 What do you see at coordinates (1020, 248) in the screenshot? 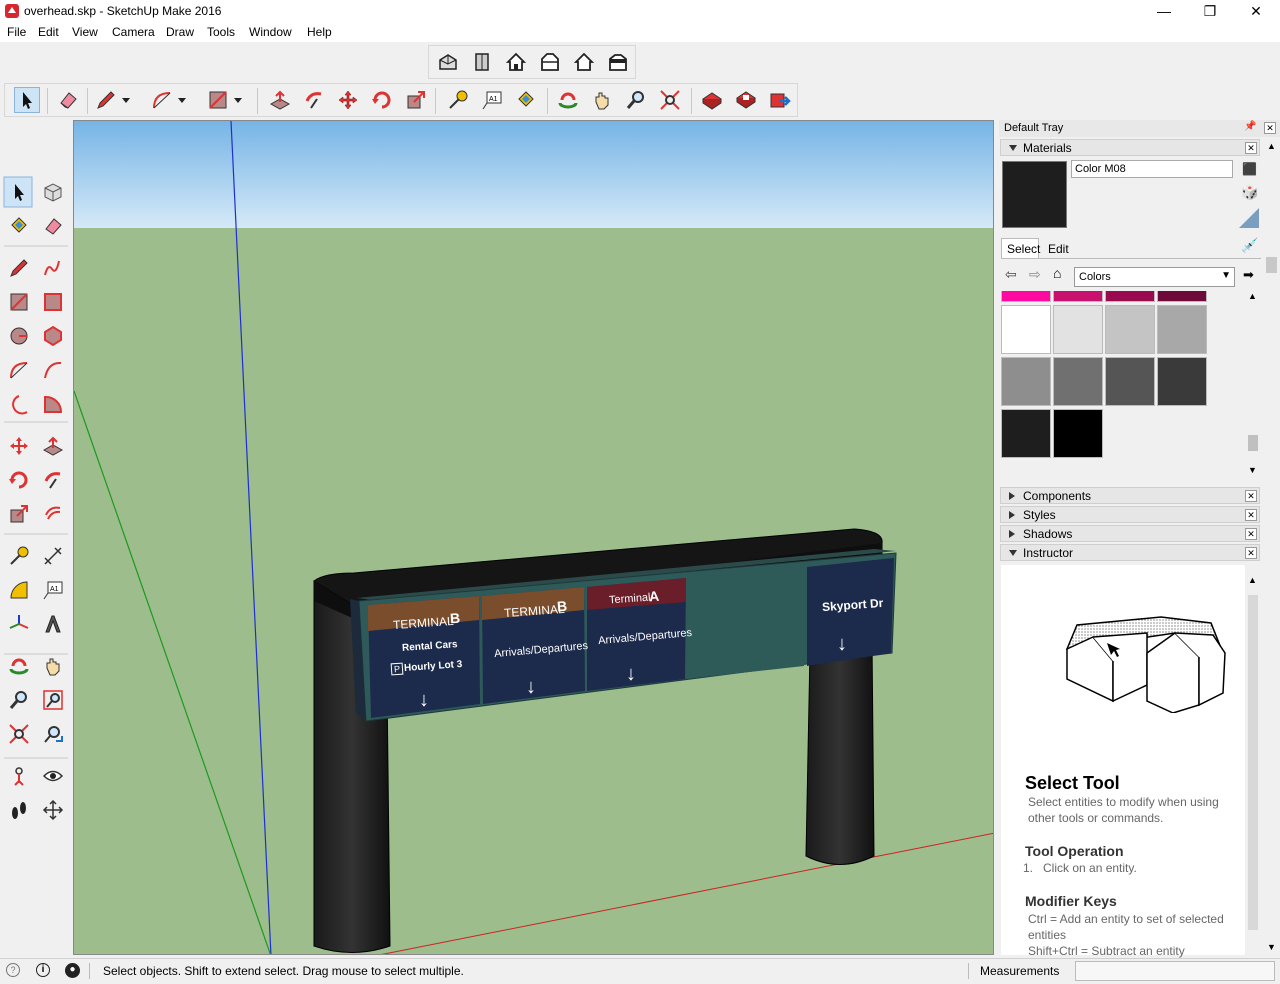
I see `tab-select: Select` at bounding box center [1020, 248].